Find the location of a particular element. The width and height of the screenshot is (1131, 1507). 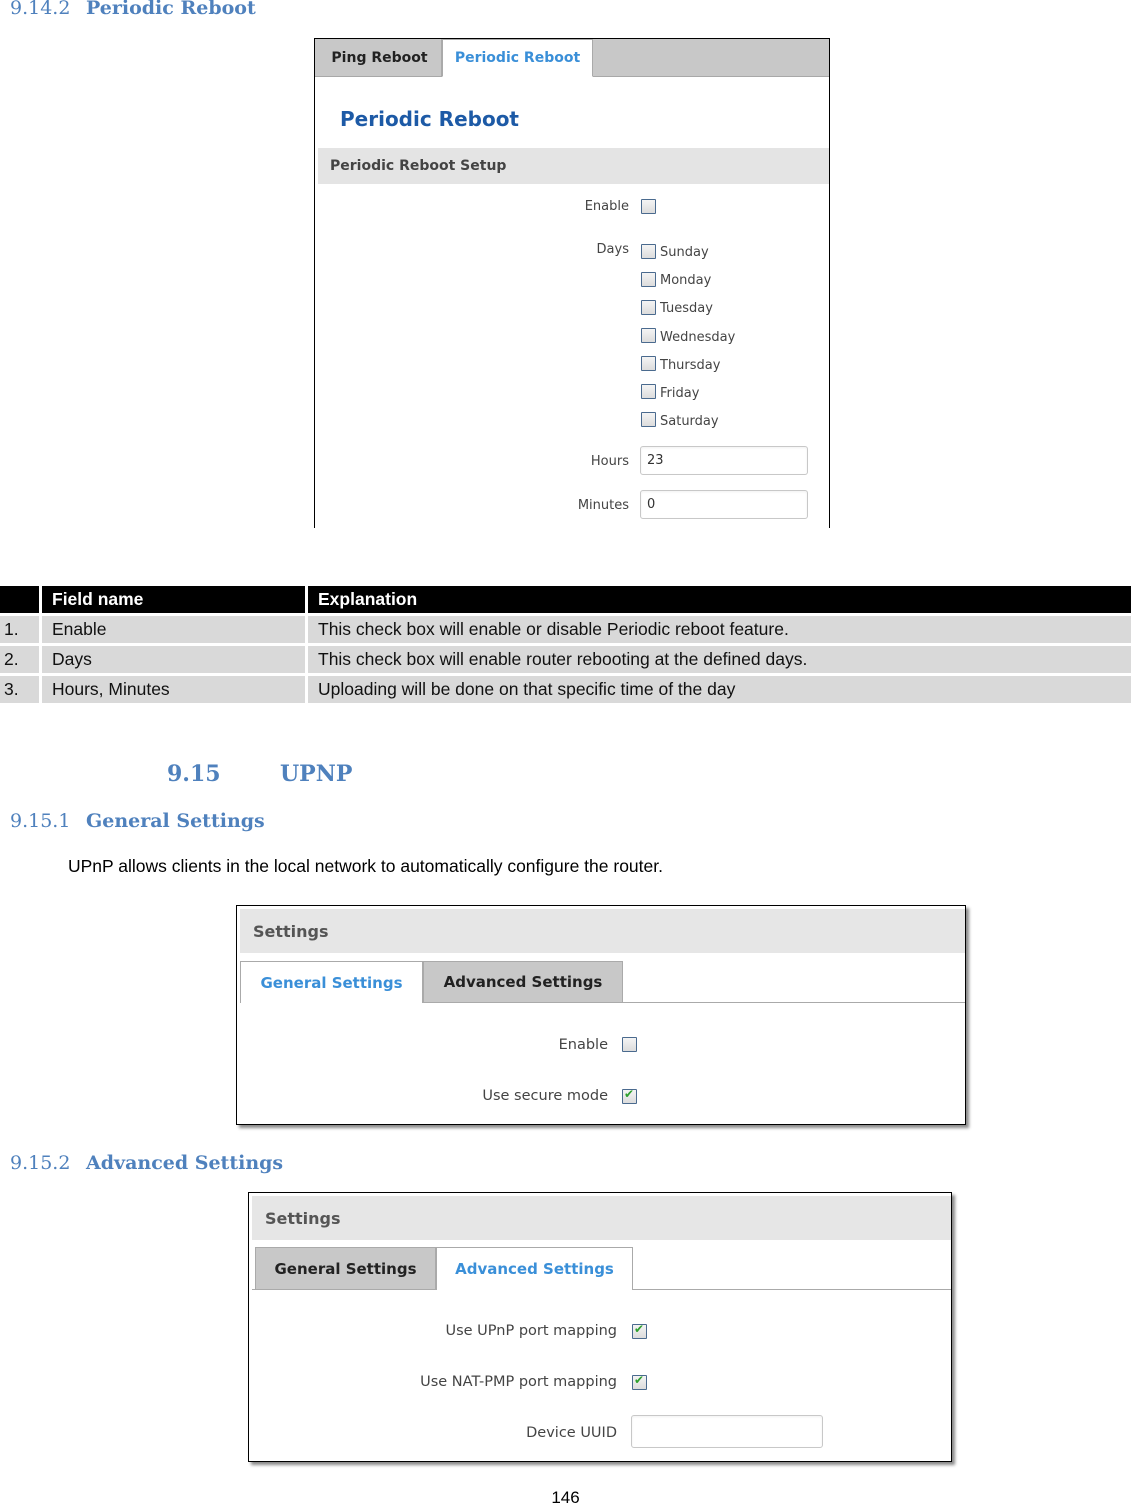

heading-title: Advanced Settings is located at coordinates (185, 1163).